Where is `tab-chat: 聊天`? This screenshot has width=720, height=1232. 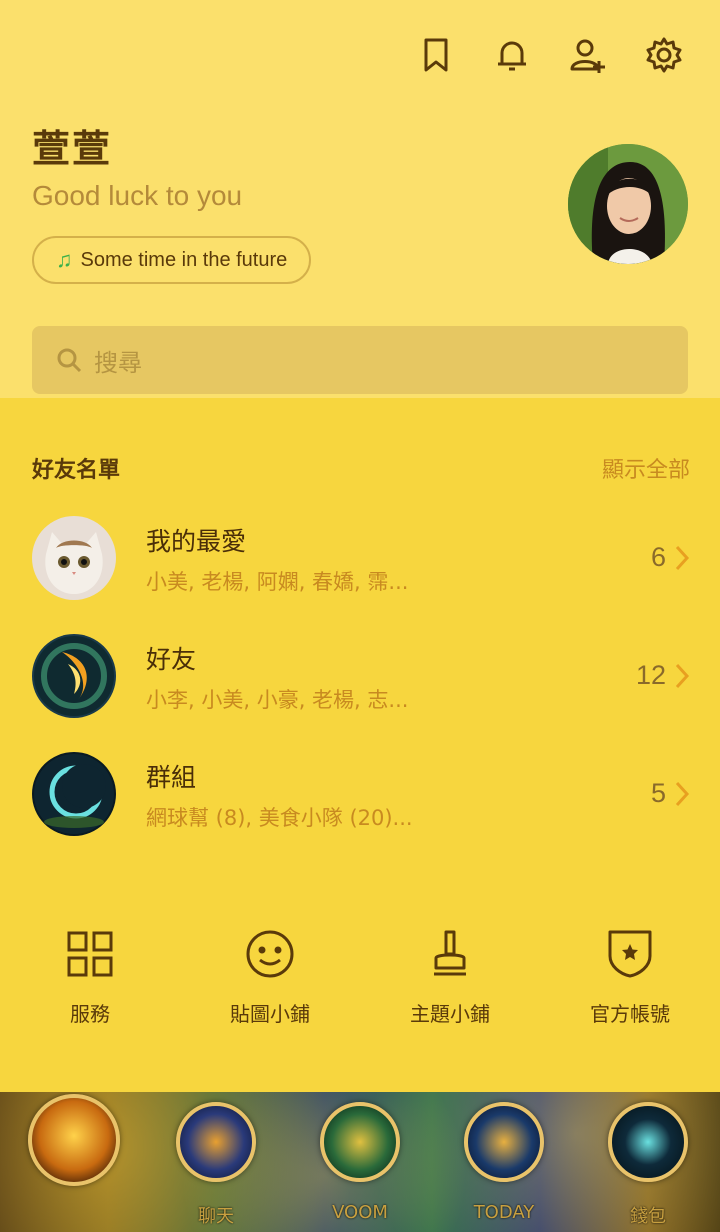
tab-chat: 聊天 is located at coordinates (216, 1164).